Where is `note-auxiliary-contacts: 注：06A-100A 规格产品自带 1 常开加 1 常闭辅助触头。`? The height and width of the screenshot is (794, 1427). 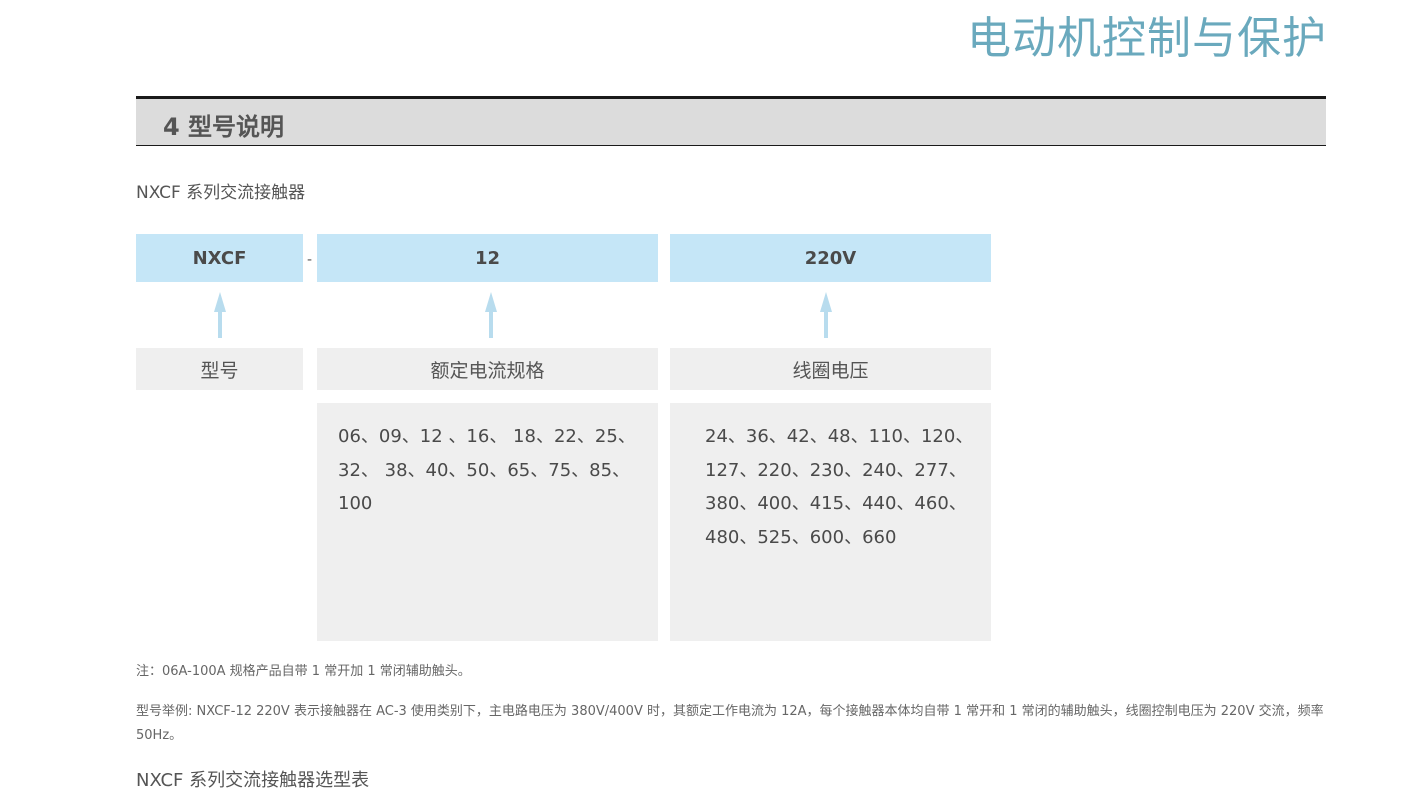 note-auxiliary-contacts: 注：06A-100A 规格产品自带 1 常开加 1 常闭辅助触头。 is located at coordinates (303, 671).